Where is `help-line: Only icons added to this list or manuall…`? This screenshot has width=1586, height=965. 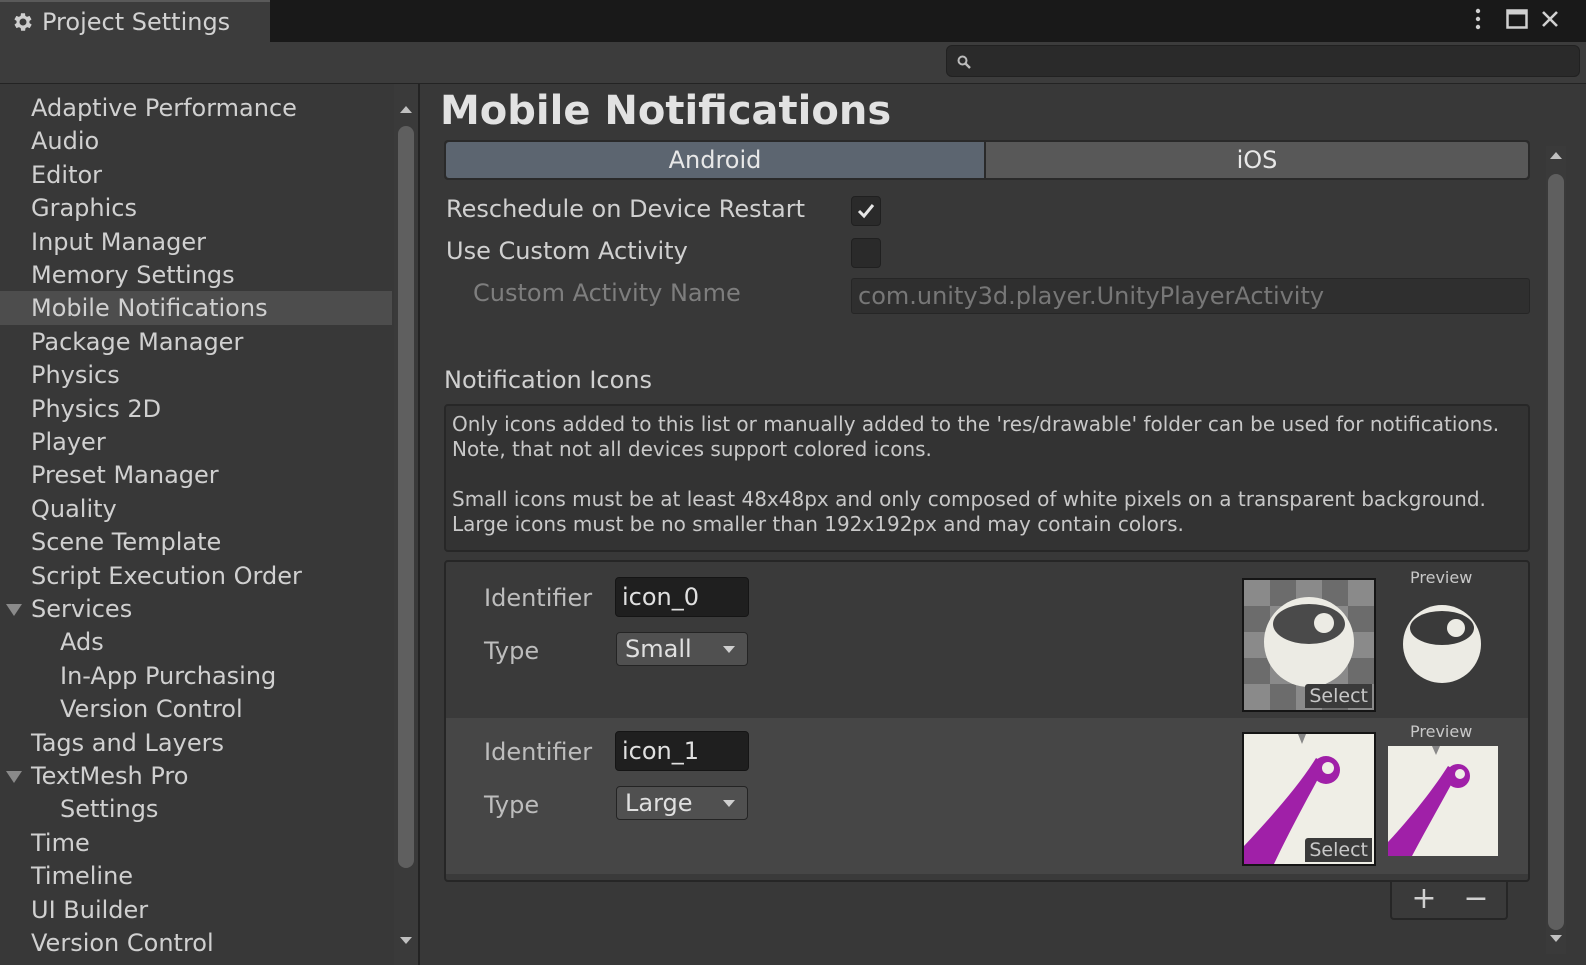
help-line: Only icons added to this list or manuall… is located at coordinates (976, 424).